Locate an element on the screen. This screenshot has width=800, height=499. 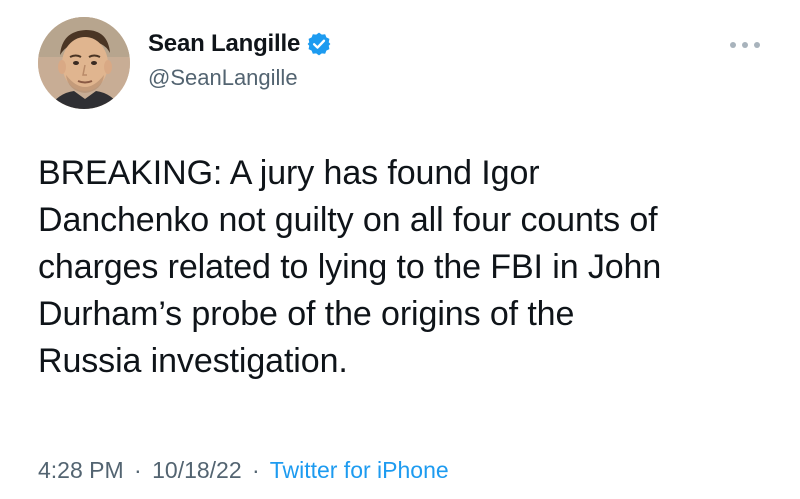
tweet-time: 4:28 PM is located at coordinates (81, 470).